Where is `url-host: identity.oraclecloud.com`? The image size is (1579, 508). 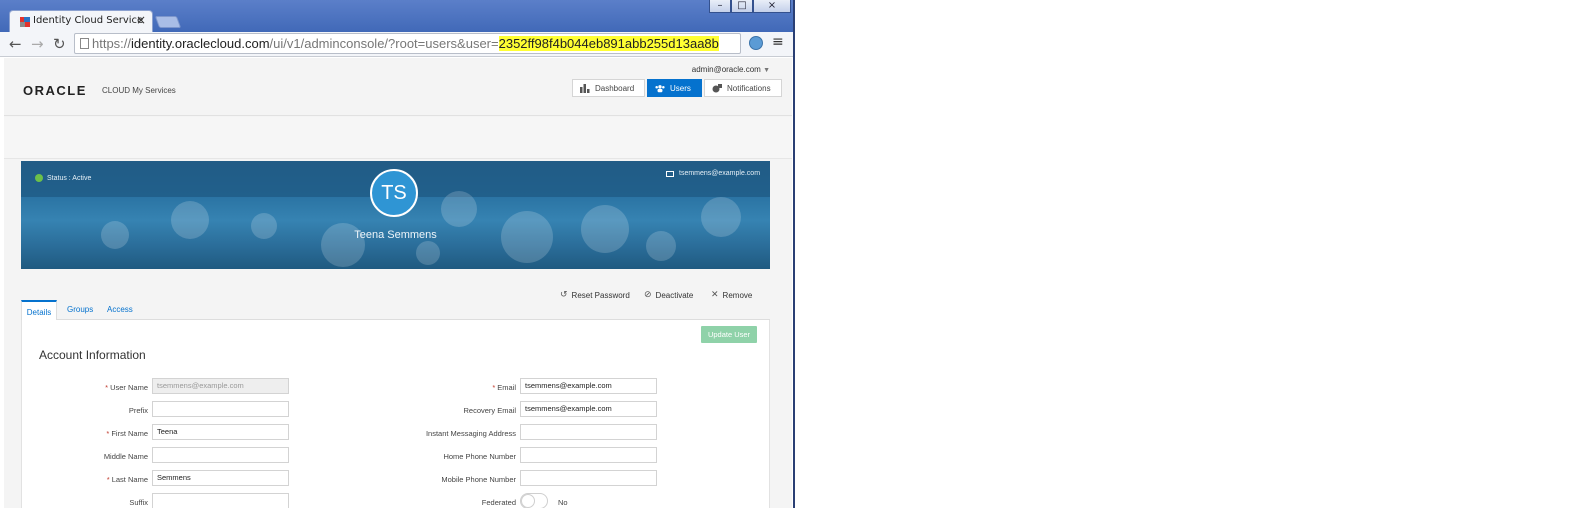
url-host: identity.oraclecloud.com is located at coordinates (200, 43).